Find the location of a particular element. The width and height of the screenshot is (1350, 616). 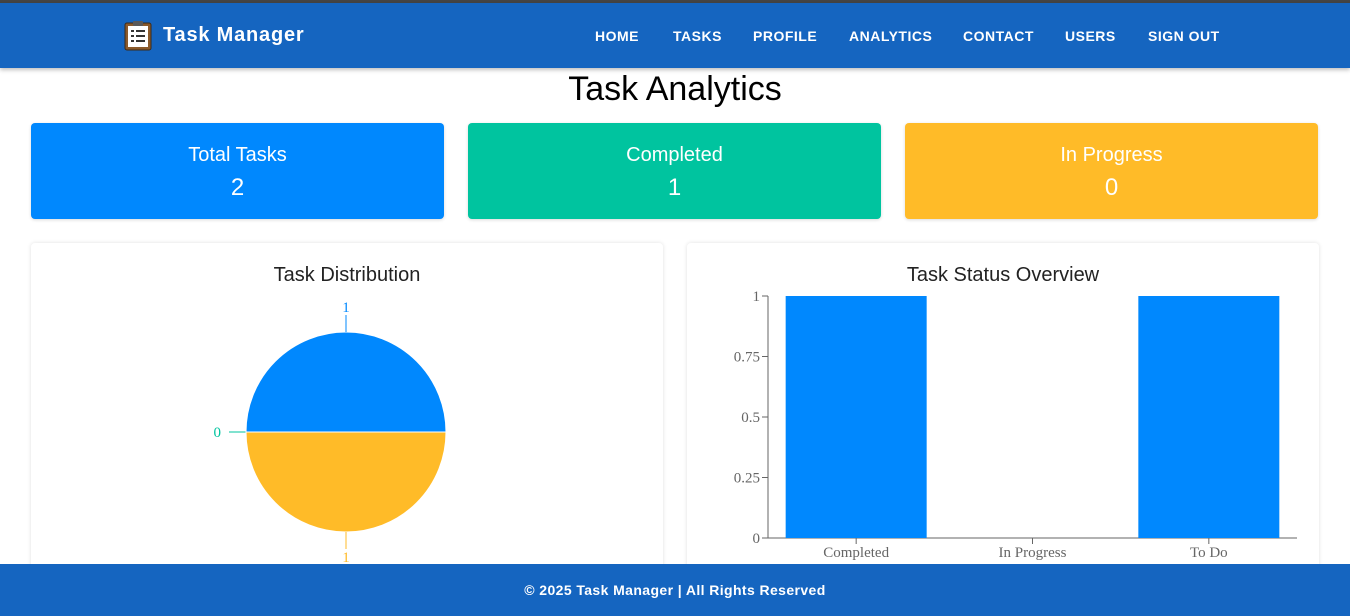

pie-chart: 101 is located at coordinates (330, 433).